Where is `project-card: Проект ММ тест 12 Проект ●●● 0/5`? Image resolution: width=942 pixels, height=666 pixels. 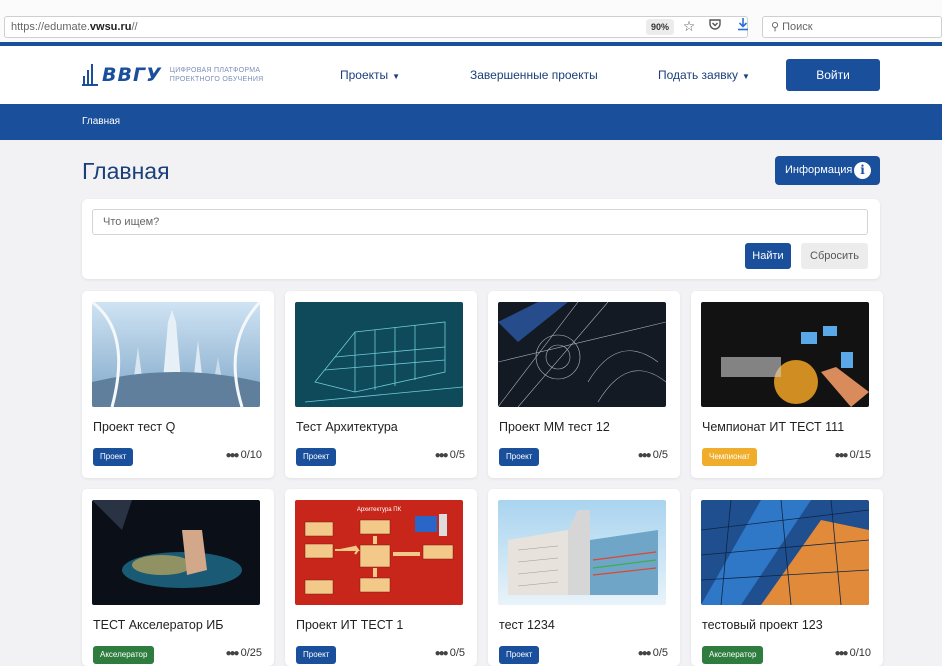
project-card: Проект ММ тест 12 Проект ●●● 0/5 is located at coordinates (584, 384).